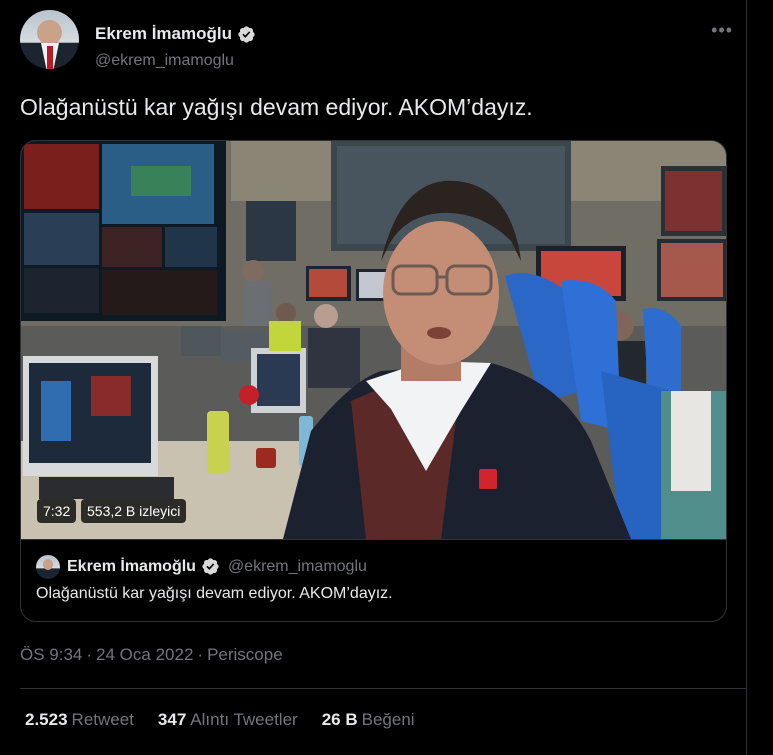 Image resolution: width=773 pixels, height=755 pixels. Describe the element at coordinates (49, 39) in the screenshot. I see `avatar` at that location.